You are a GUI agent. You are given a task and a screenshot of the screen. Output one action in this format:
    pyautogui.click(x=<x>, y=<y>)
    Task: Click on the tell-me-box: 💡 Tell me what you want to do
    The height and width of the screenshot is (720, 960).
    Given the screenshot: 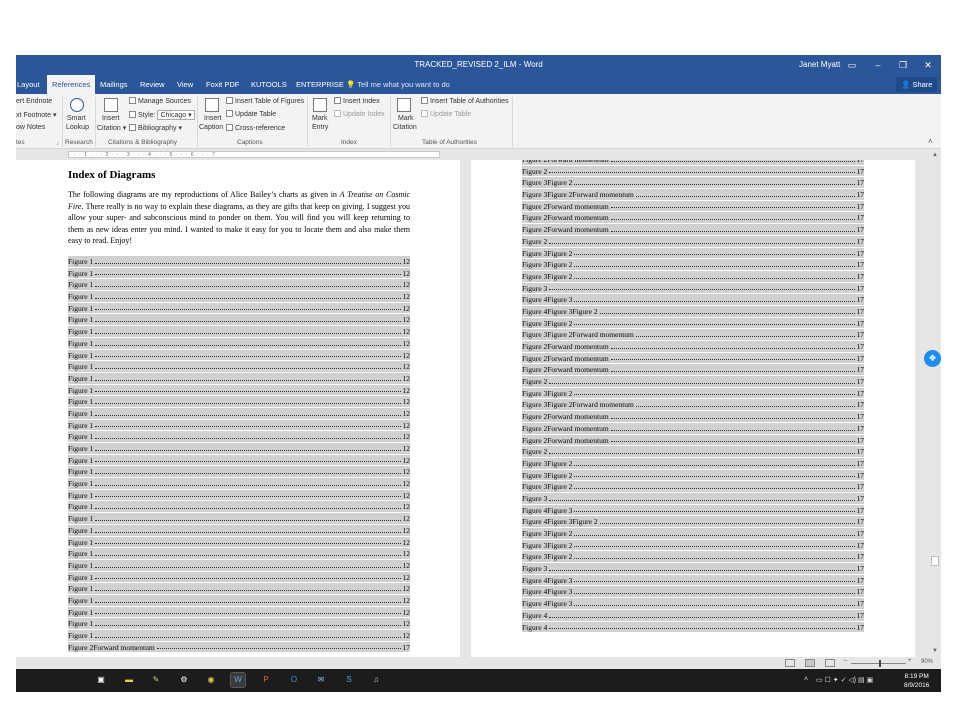 What is the action you would take?
    pyautogui.click(x=398, y=84)
    